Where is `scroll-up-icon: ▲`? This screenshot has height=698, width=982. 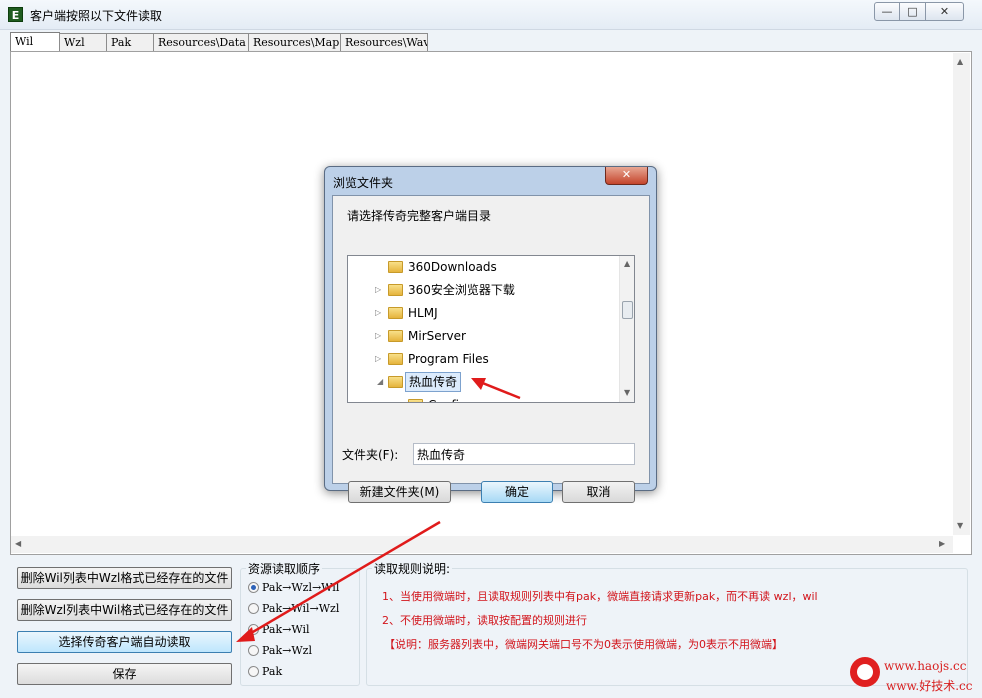 scroll-up-icon: ▲ is located at coordinates (627, 263).